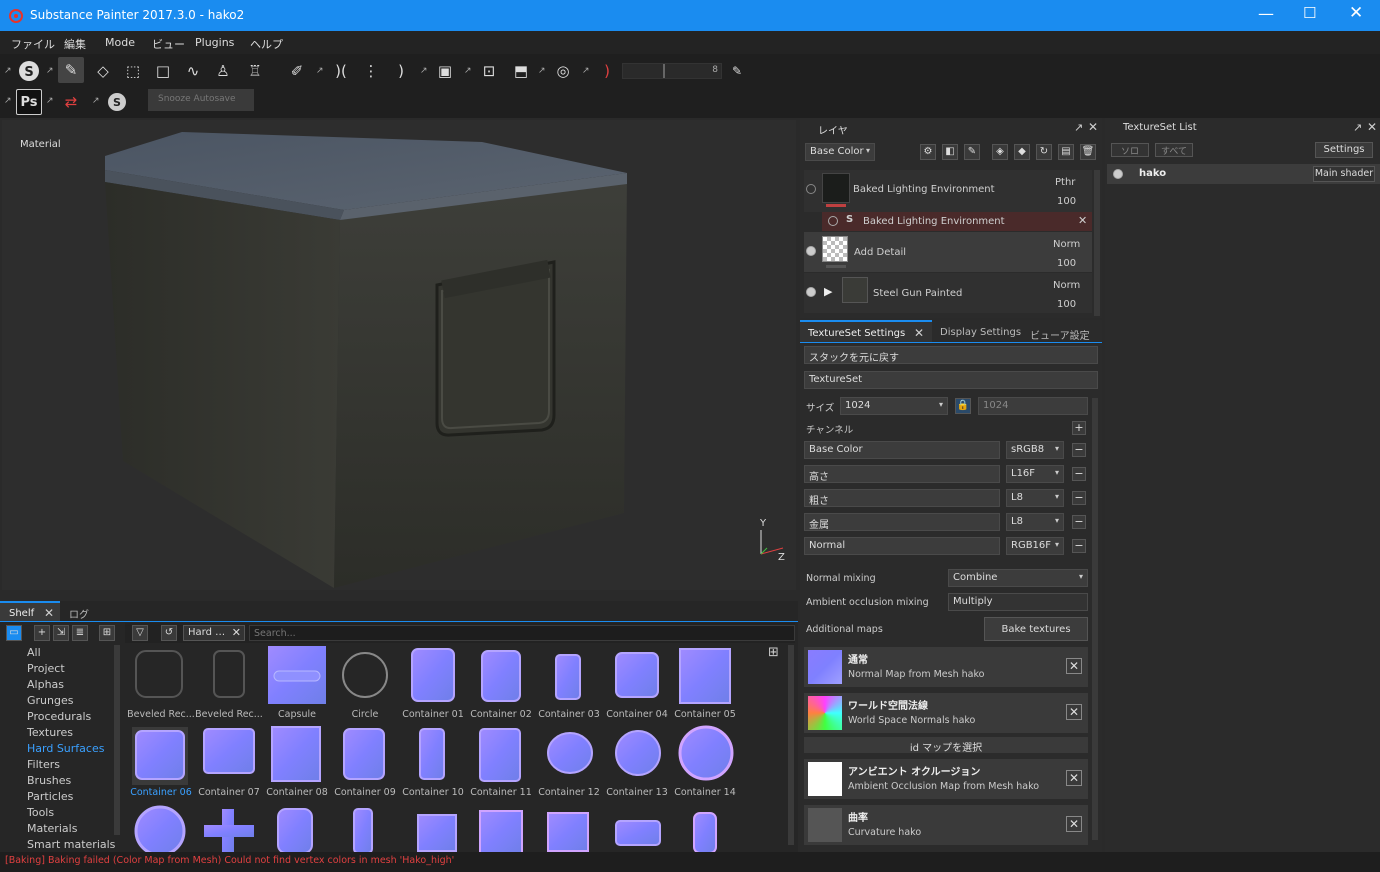 This screenshot has width=1380, height=872. I want to click on channel-format-select: sRGB8, so click(1035, 450).